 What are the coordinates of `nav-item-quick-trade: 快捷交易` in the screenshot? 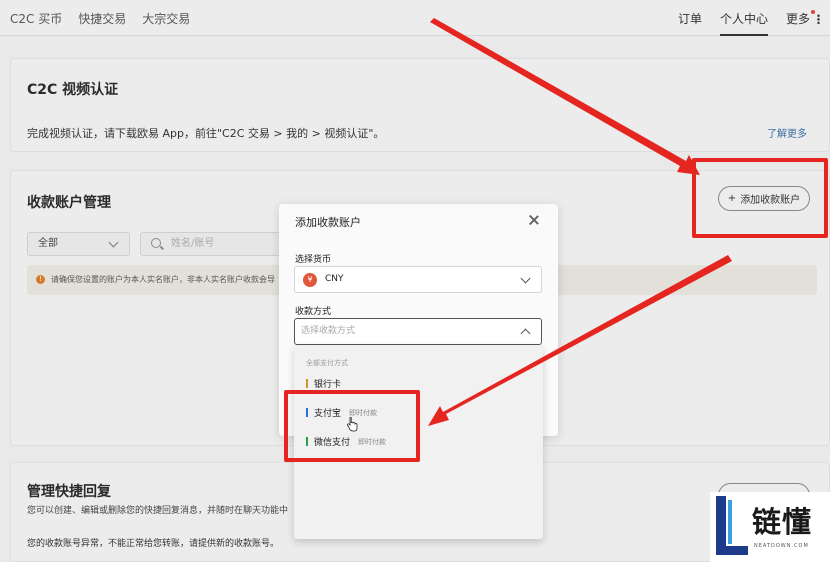 It's located at (102, 18).